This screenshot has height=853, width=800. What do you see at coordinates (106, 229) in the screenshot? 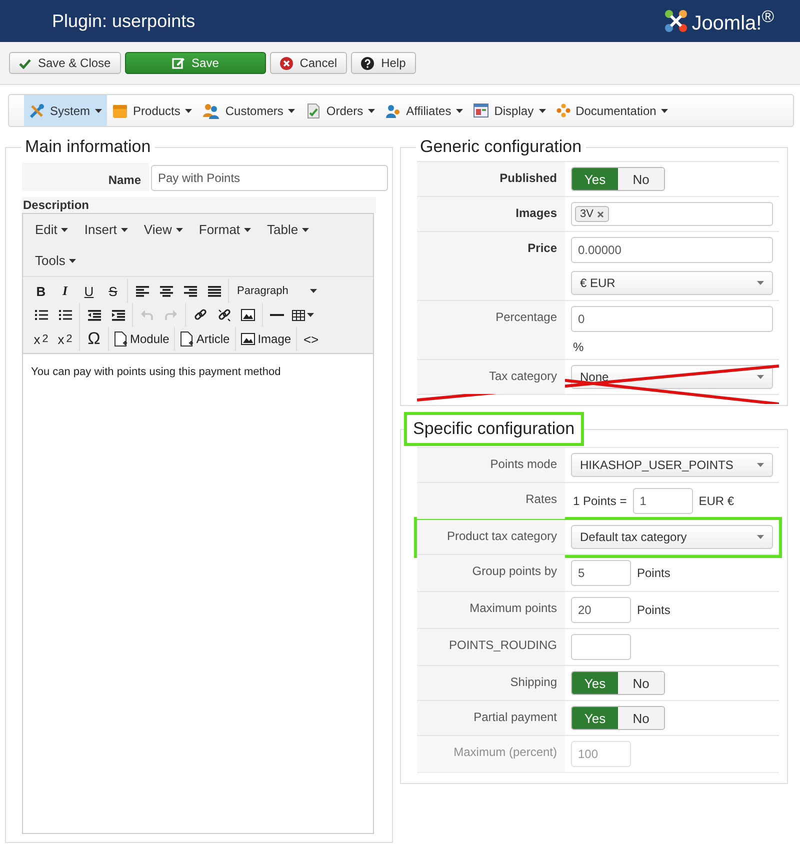
I see `editor-menu: Insert` at bounding box center [106, 229].